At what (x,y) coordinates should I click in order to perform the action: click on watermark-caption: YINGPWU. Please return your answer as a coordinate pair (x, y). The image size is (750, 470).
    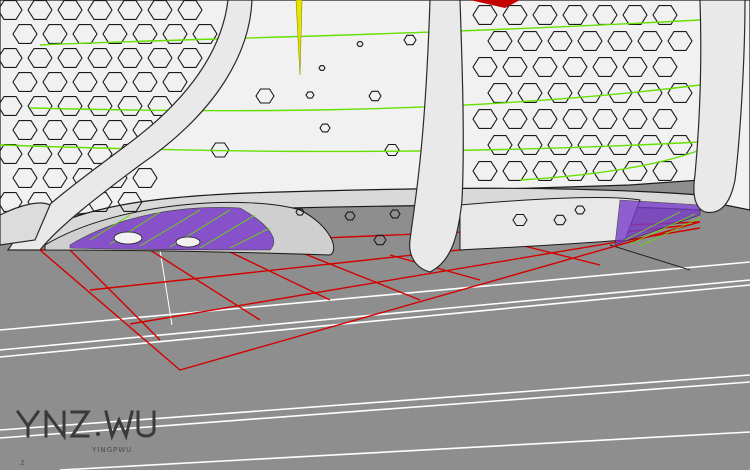
    Looking at the image, I should click on (112, 450).